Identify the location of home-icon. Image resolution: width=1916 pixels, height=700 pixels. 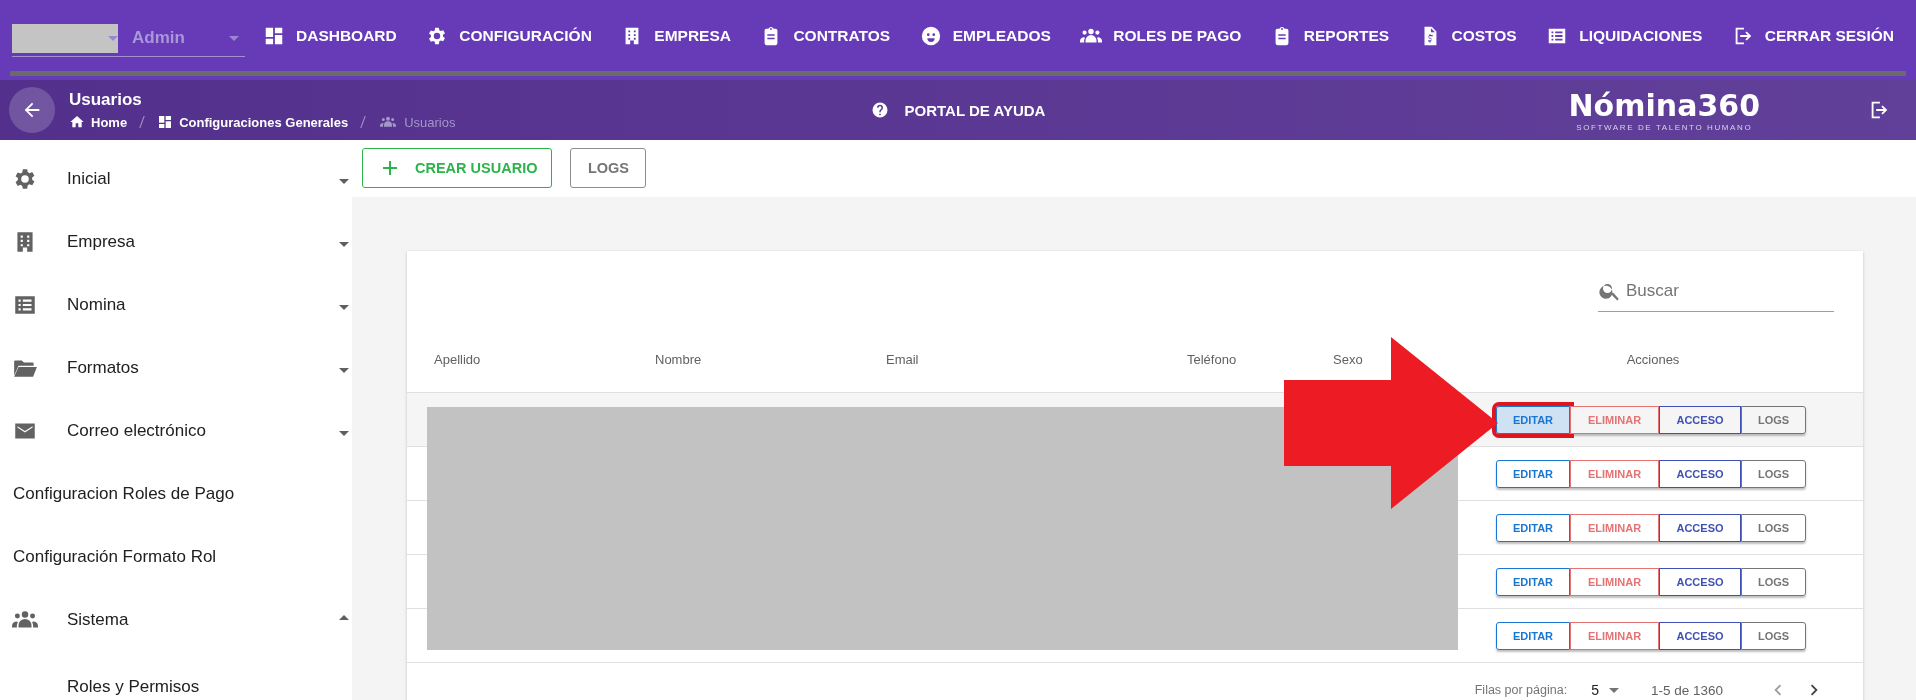
(77, 122).